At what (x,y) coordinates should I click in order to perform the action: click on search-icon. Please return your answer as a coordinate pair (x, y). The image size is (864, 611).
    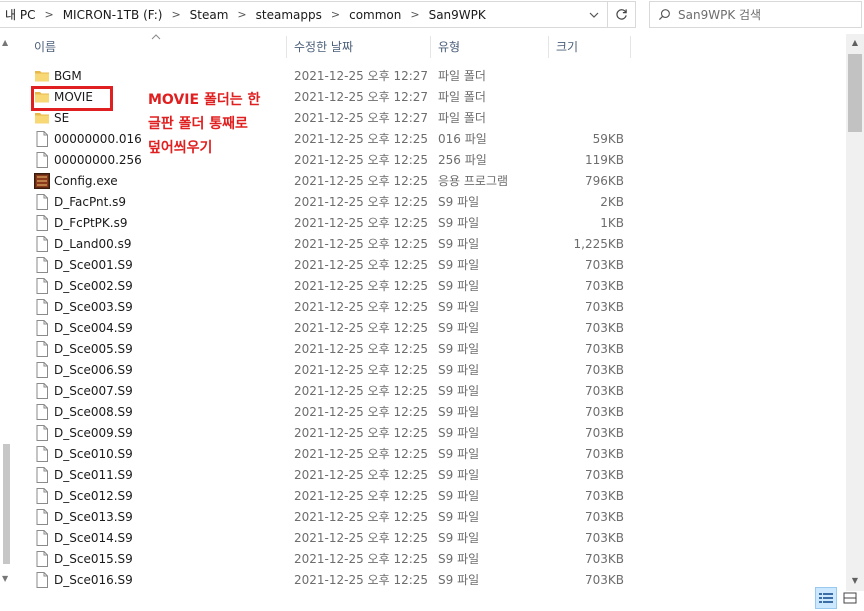
    Looking at the image, I should click on (664, 14).